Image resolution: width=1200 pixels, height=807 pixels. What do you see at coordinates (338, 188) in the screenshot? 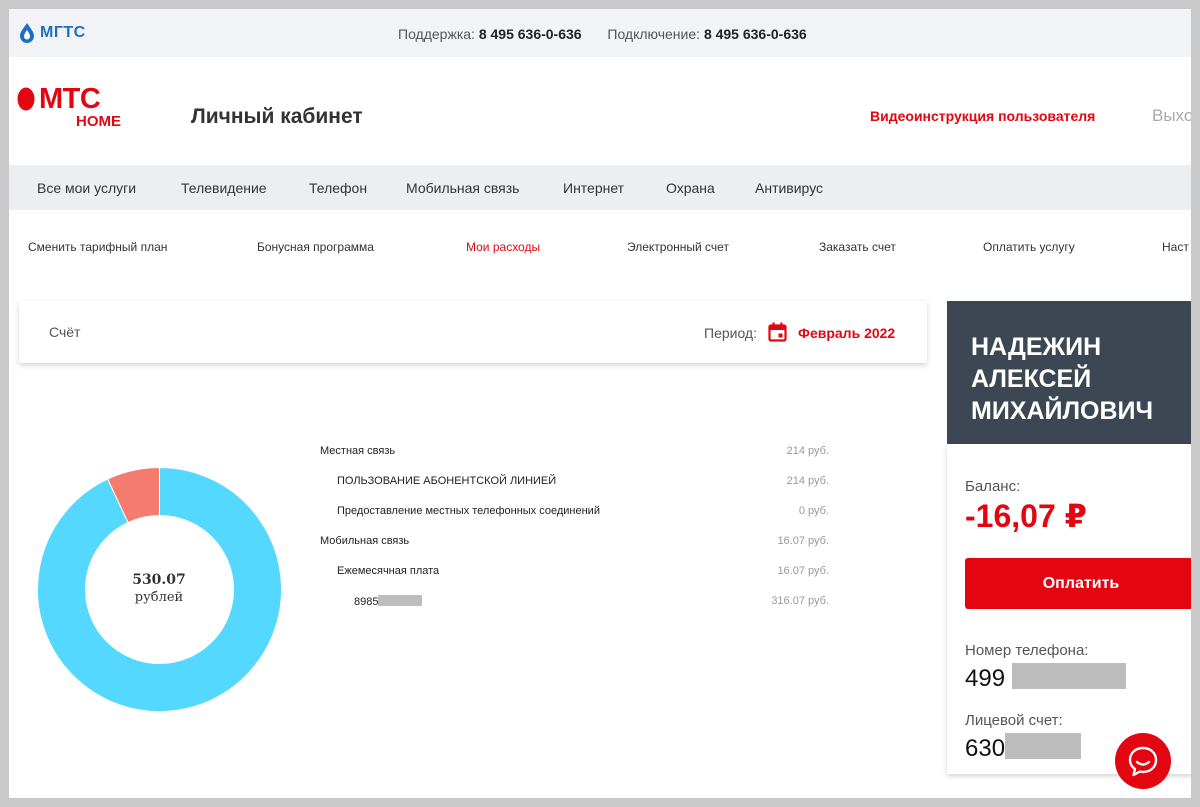
I see `nav-phone: Телефон` at bounding box center [338, 188].